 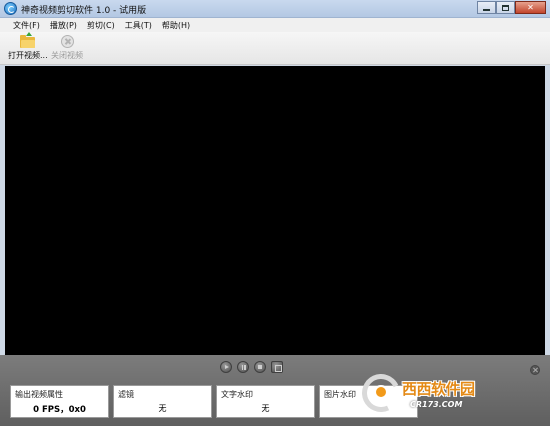 I want to click on text-watermark-title: 文字水印, so click(x=237, y=394).